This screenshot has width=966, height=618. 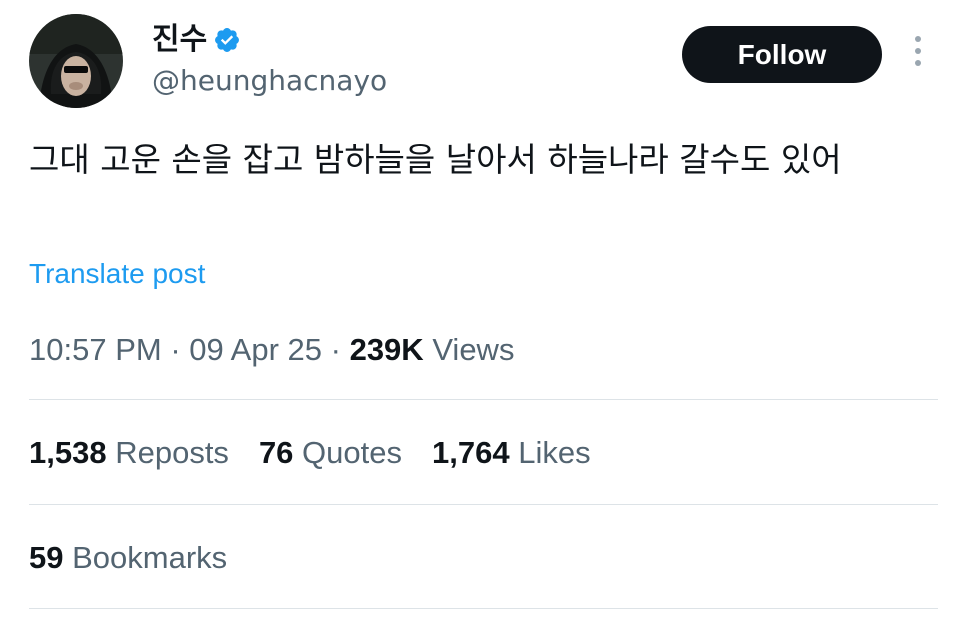 I want to click on display-name: 진수, so click(x=179, y=40).